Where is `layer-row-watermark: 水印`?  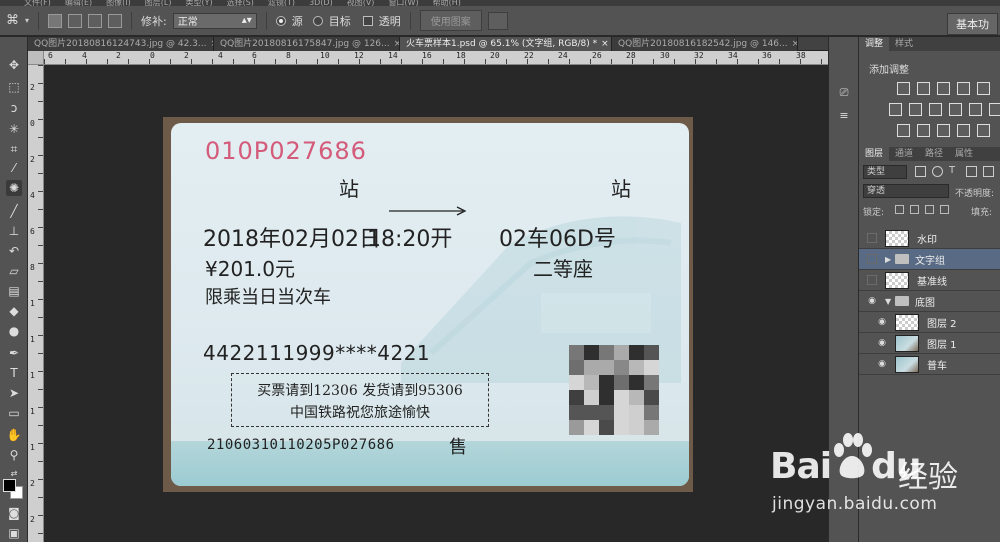 layer-row-watermark: 水印 is located at coordinates (929, 238).